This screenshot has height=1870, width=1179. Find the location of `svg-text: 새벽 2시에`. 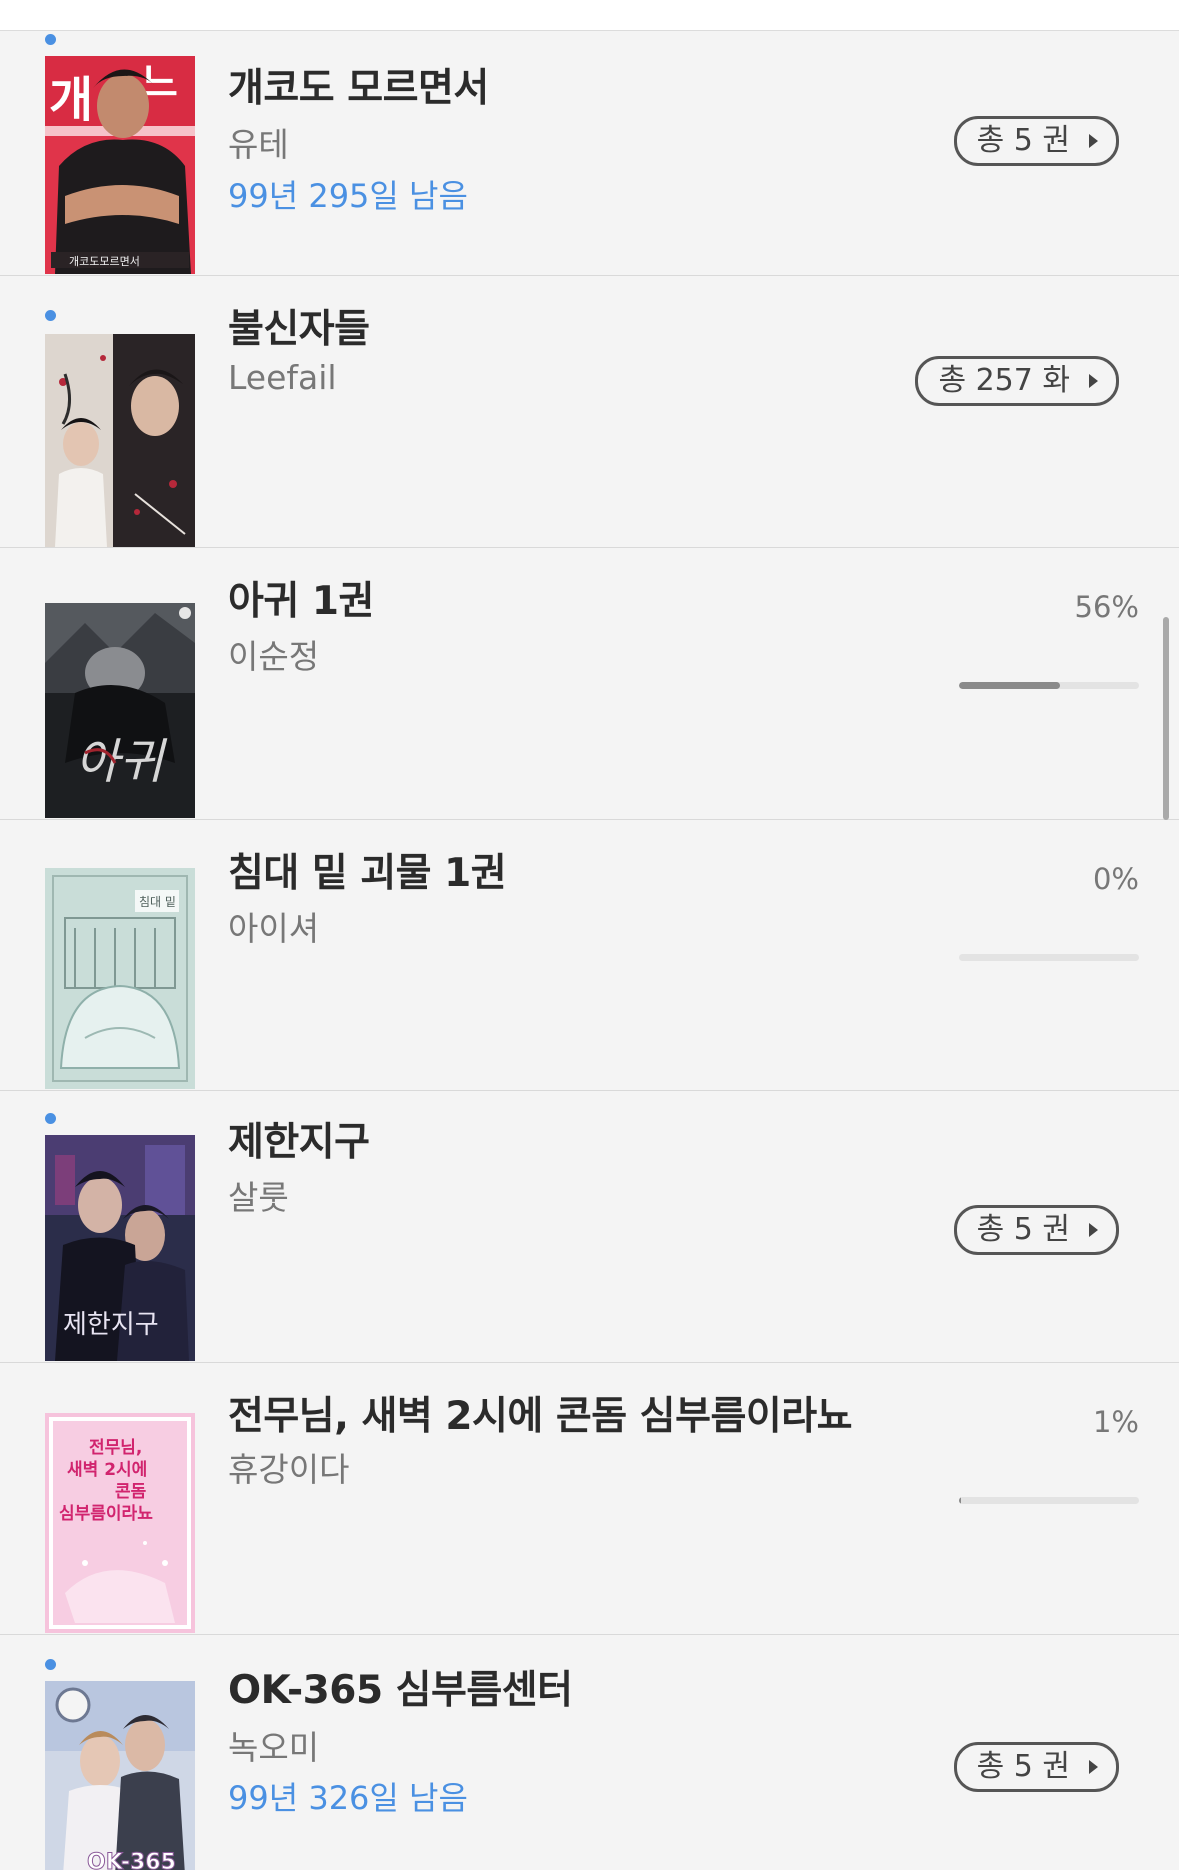

svg-text: 새벽 2시에 is located at coordinates (107, 1470).